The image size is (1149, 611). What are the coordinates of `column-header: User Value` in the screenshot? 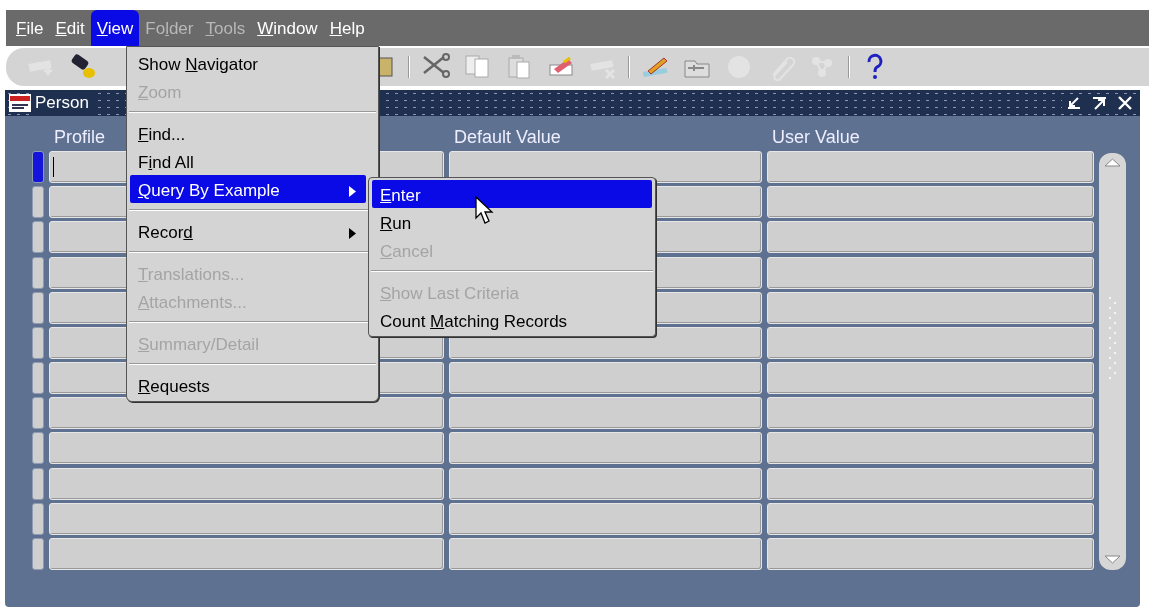 It's located at (816, 137).